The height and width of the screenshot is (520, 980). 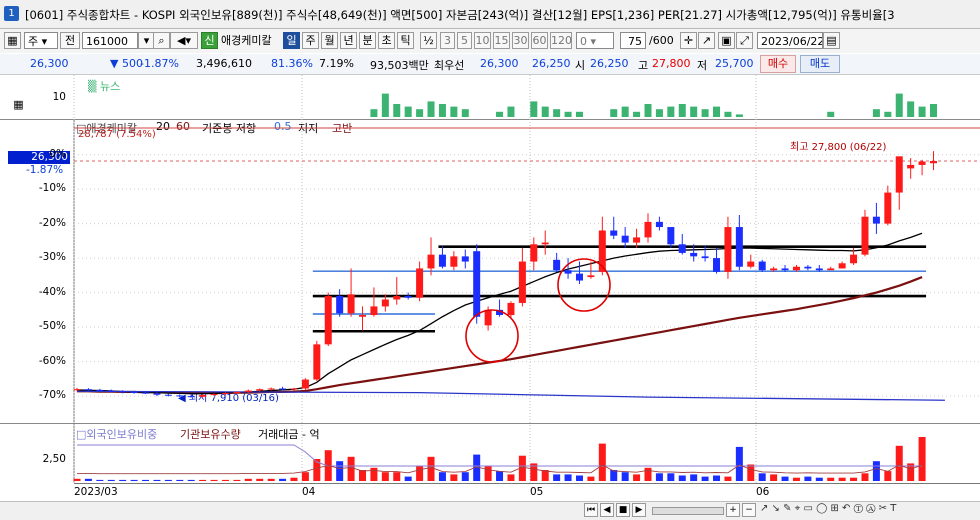 I want to click on period-tab-2: 월, so click(x=329, y=40).